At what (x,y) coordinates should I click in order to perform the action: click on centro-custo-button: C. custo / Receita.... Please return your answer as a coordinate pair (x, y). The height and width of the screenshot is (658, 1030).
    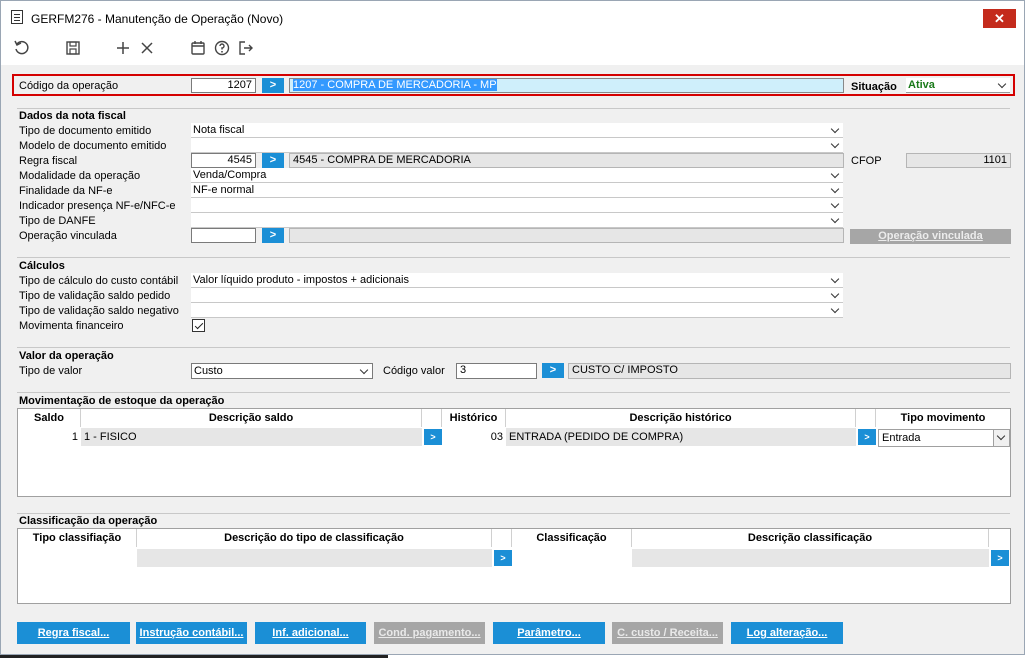
    Looking at the image, I should click on (667, 633).